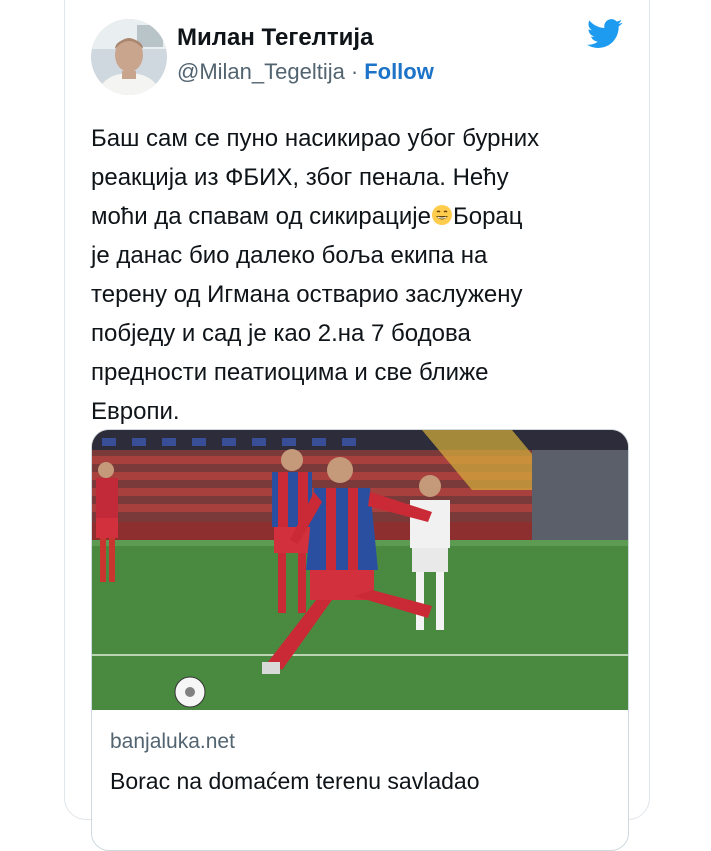 This screenshot has height=851, width=711. I want to click on author-display-name: Милан Тегелтија, so click(305, 38).